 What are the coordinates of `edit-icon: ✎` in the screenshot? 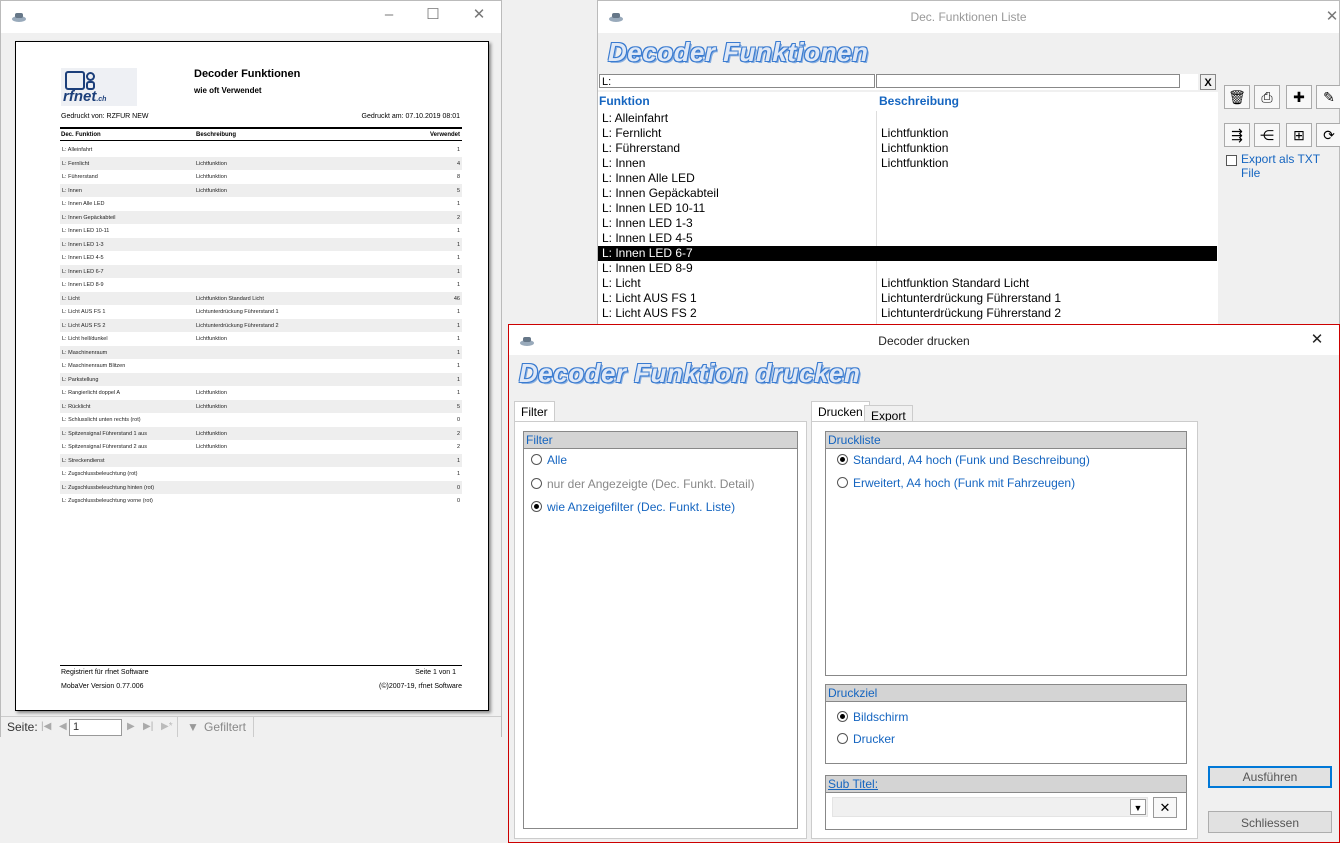 It's located at (1329, 97).